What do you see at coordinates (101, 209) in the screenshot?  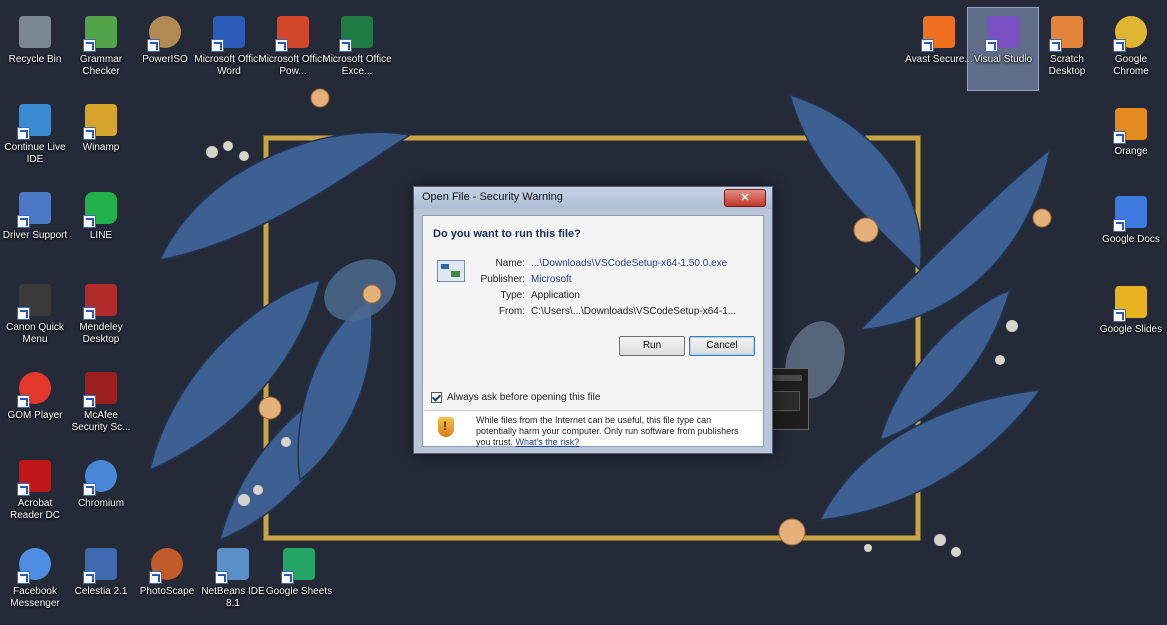 I see `line-icon` at bounding box center [101, 209].